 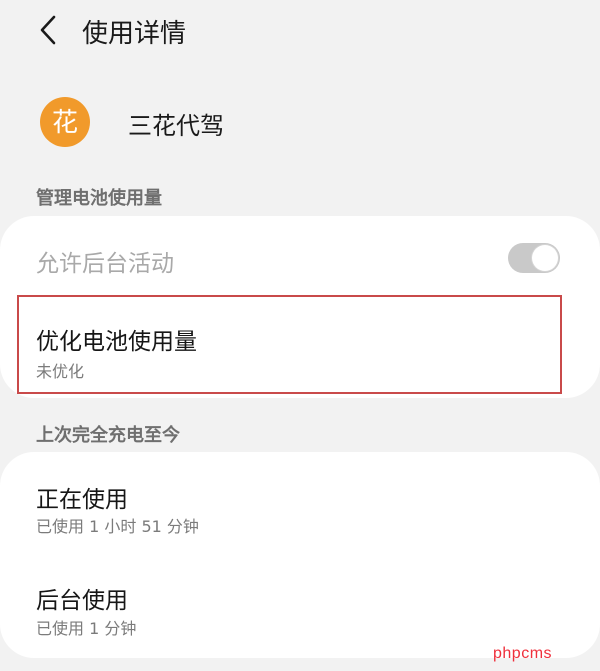 What do you see at coordinates (300, 123) in the screenshot?
I see `app-header: 花 三花代驾` at bounding box center [300, 123].